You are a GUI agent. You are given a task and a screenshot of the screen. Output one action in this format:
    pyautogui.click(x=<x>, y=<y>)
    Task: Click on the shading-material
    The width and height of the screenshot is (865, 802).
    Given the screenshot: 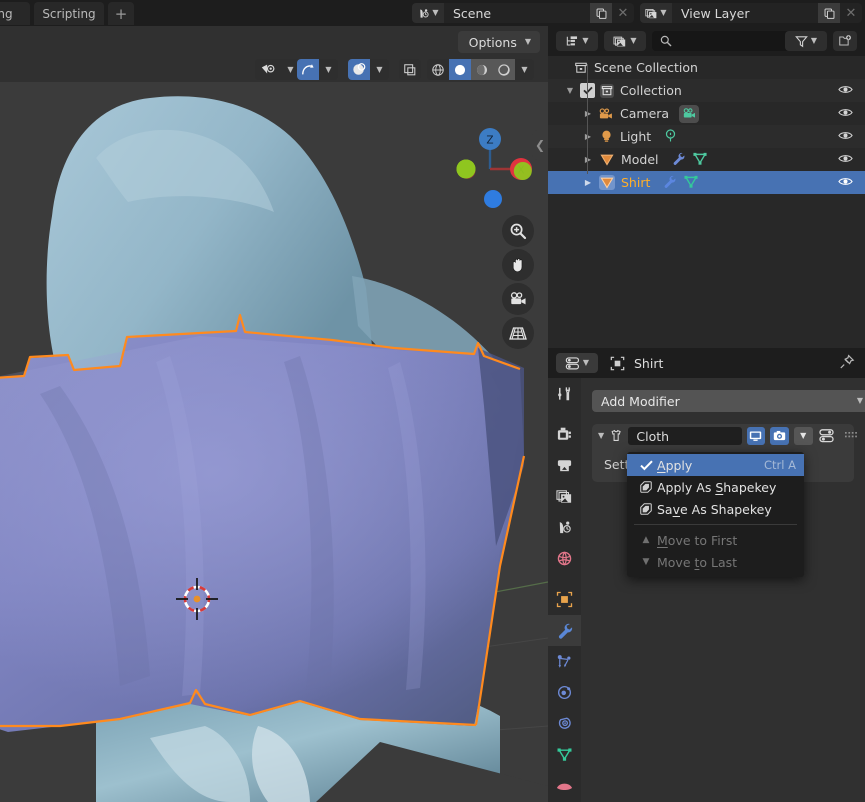 What is the action you would take?
    pyautogui.click(x=482, y=69)
    